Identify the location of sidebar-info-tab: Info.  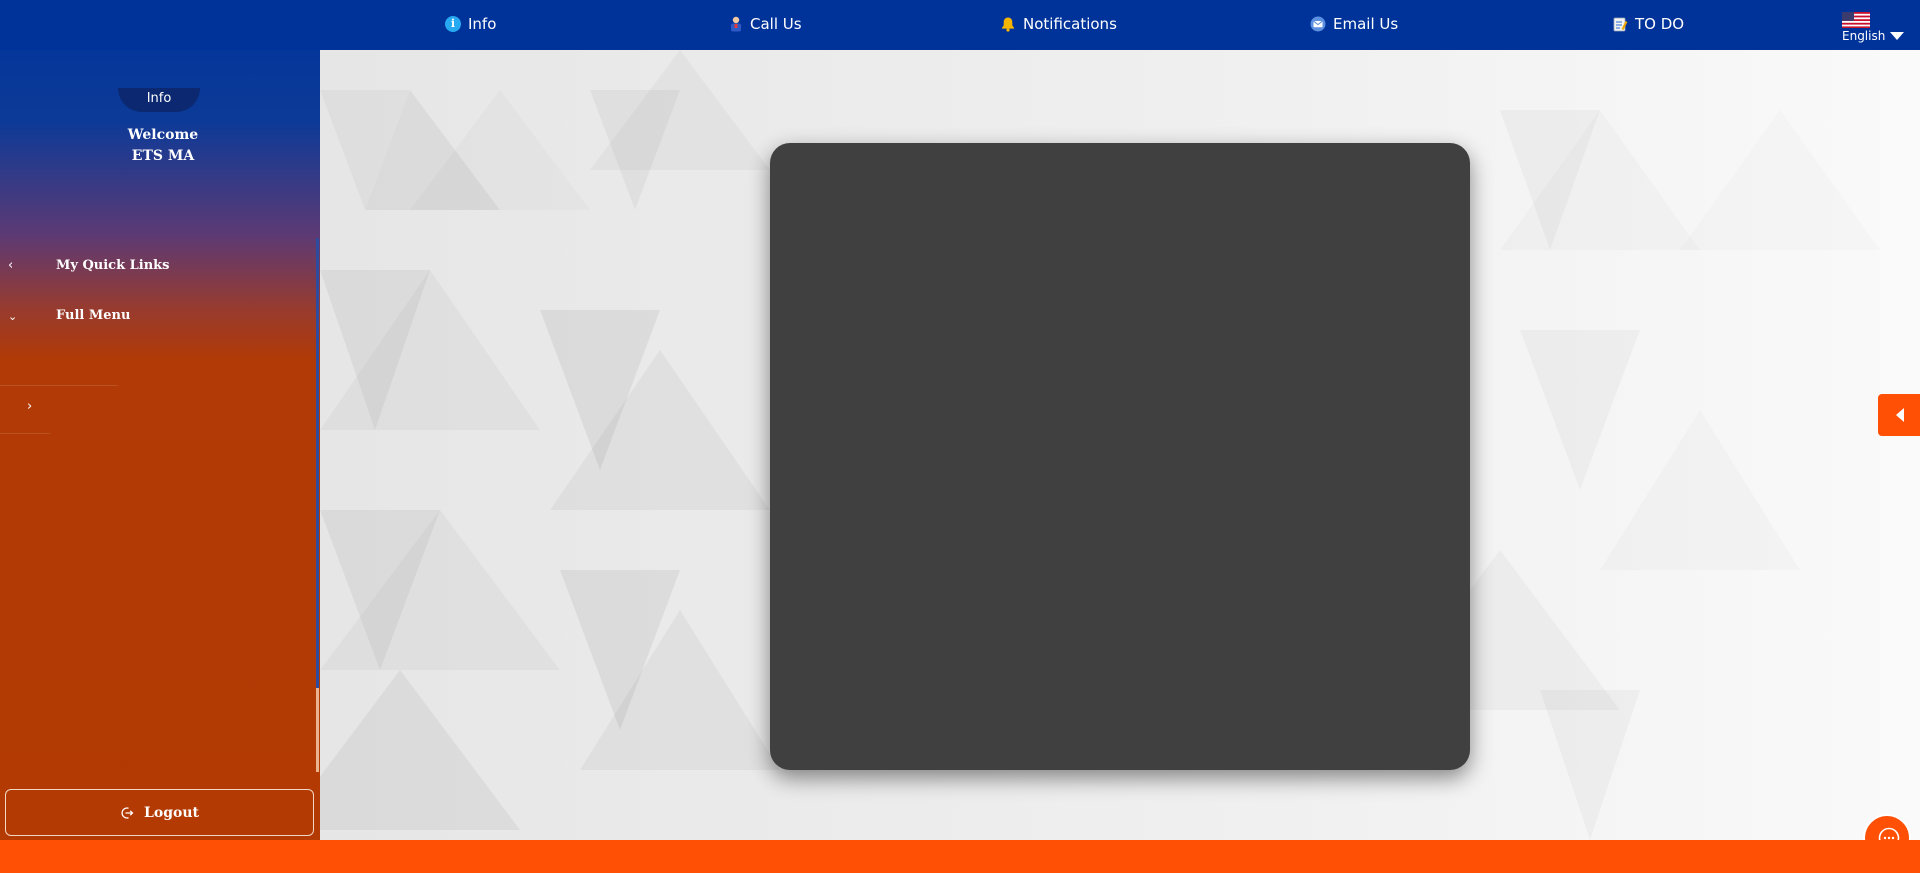
(159, 100).